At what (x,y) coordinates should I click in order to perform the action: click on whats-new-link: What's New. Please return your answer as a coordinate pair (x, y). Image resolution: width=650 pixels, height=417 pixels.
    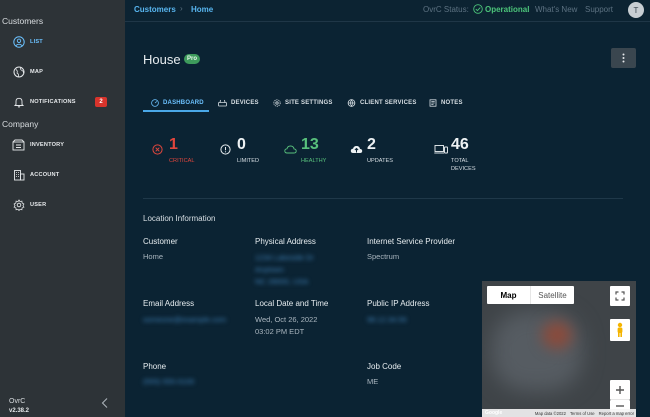
    Looking at the image, I should click on (556, 9).